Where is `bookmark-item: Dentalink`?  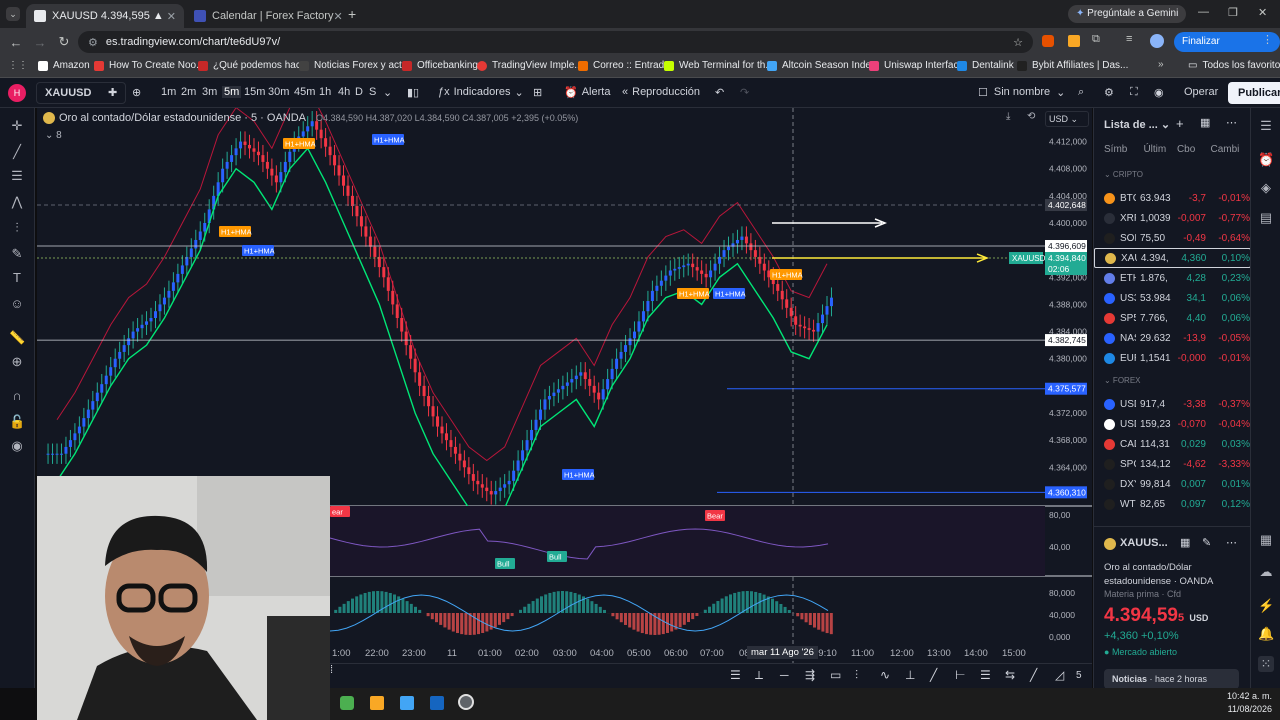 bookmark-item: Dentalink is located at coordinates (985, 65).